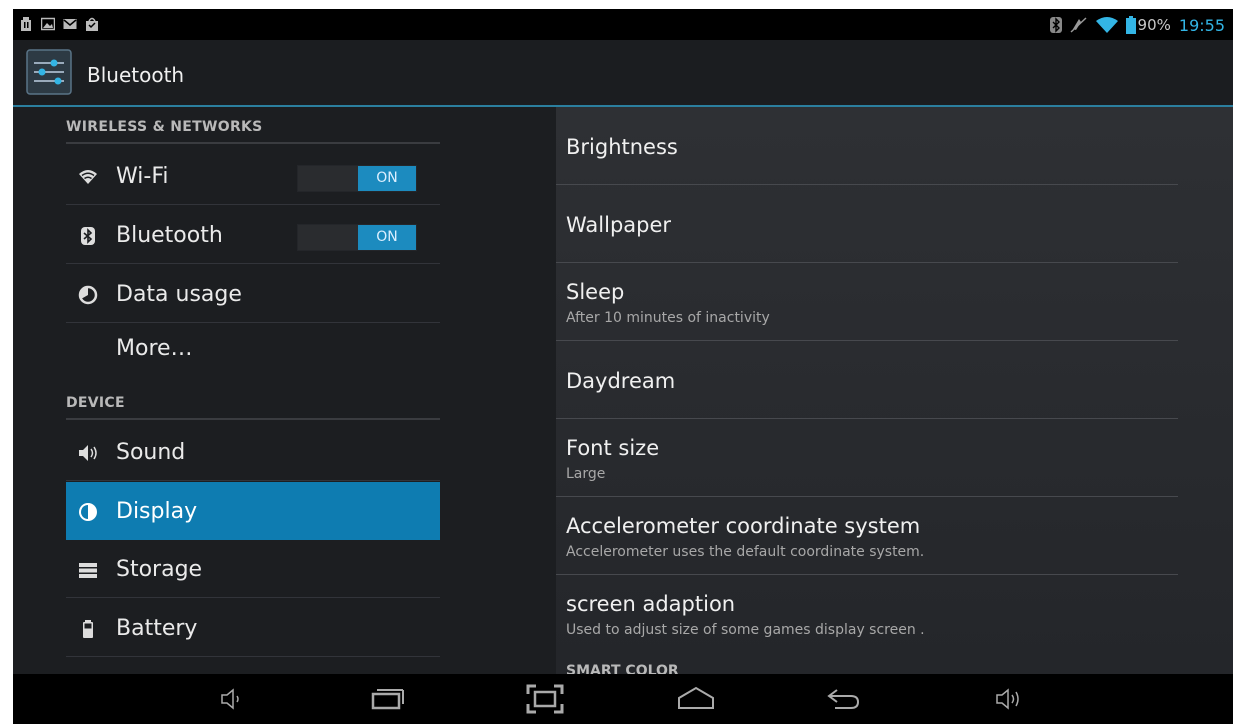  What do you see at coordinates (159, 569) in the screenshot?
I see `sidebar-item-label: Storage` at bounding box center [159, 569].